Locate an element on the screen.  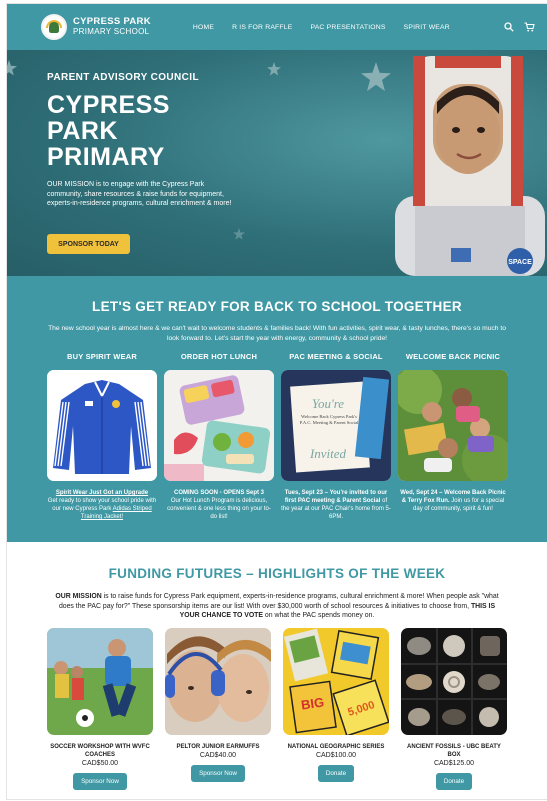
sponsor-card-nat-geo-name: NATIONAL GEOGRAPHIC SERIES is located at coordinates (336, 747).